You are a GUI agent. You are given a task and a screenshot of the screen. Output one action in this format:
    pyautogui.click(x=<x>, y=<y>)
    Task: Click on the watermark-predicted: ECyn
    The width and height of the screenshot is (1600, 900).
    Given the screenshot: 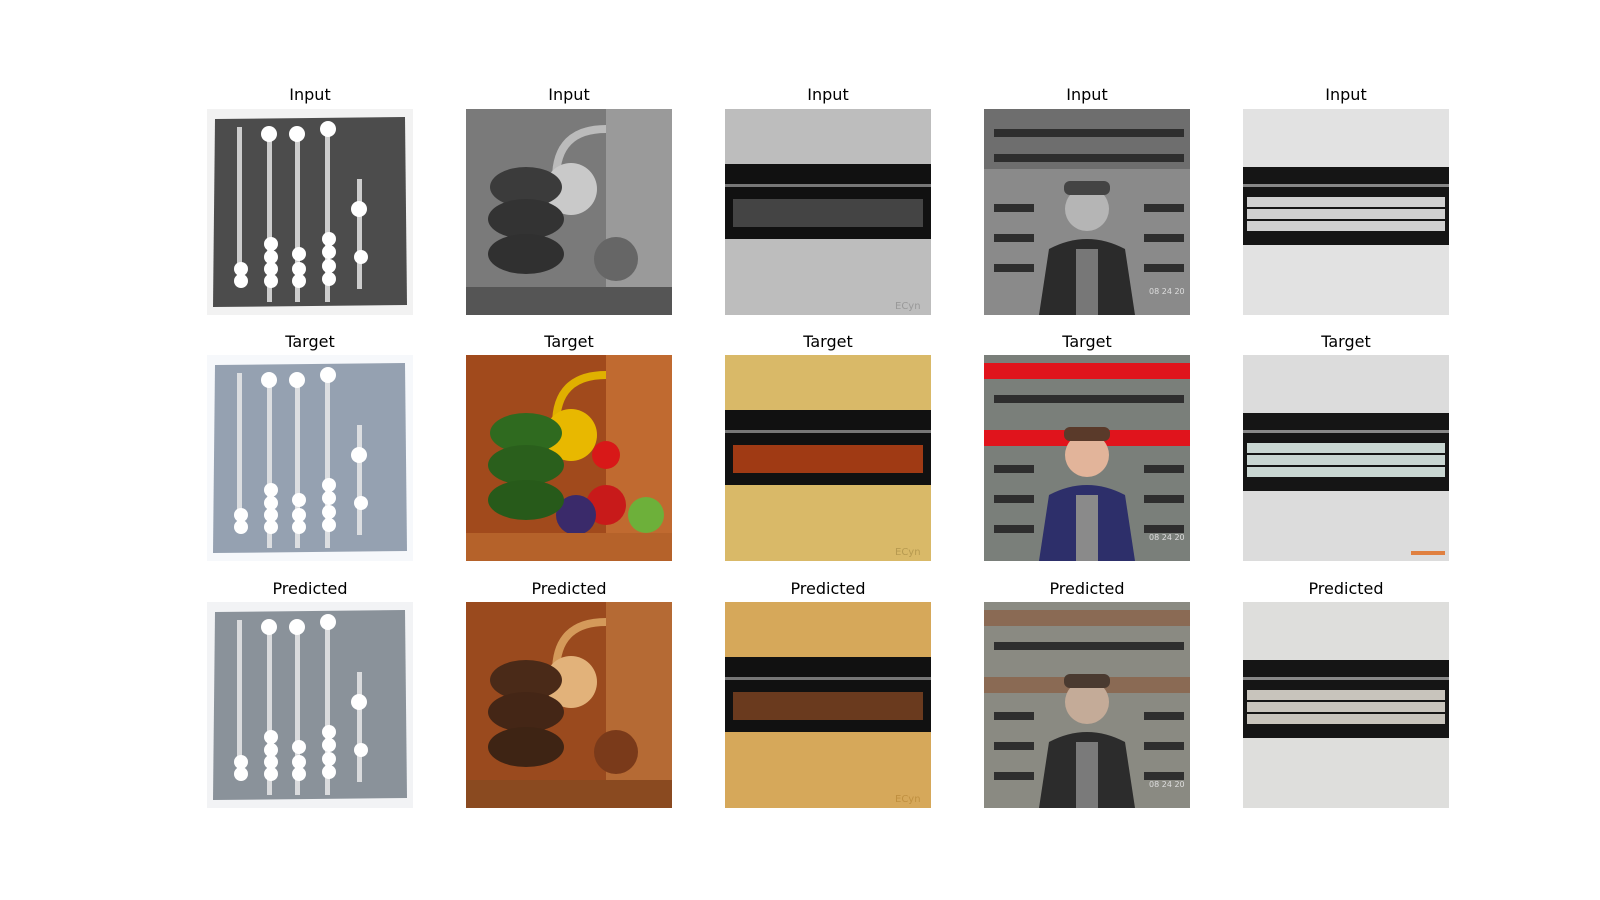 What is the action you would take?
    pyautogui.click(x=908, y=799)
    